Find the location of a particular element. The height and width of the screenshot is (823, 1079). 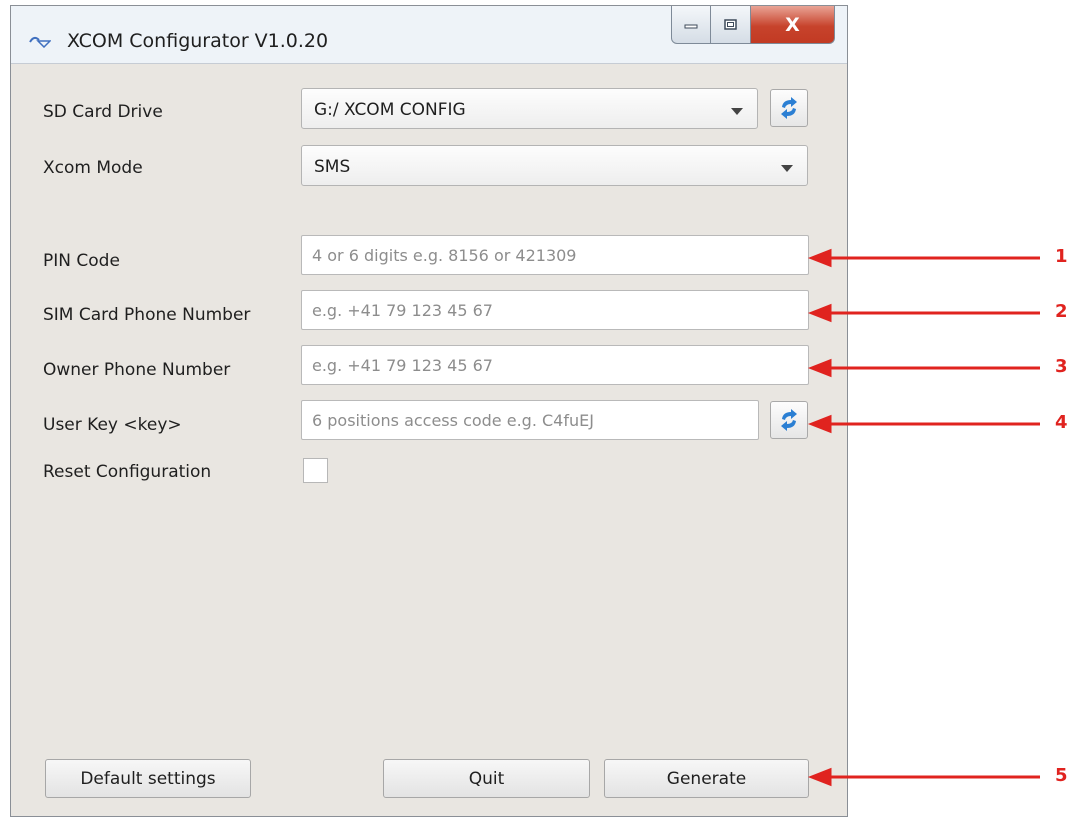

annotation-number-1: 1 is located at coordinates (1061, 256).